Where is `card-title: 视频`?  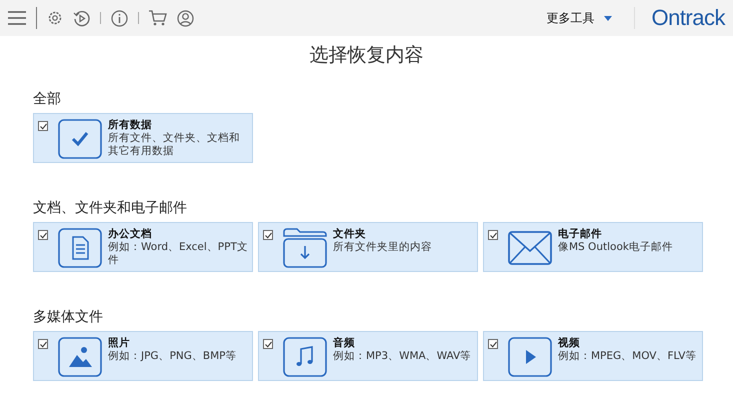
card-title: 视频 is located at coordinates (569, 343).